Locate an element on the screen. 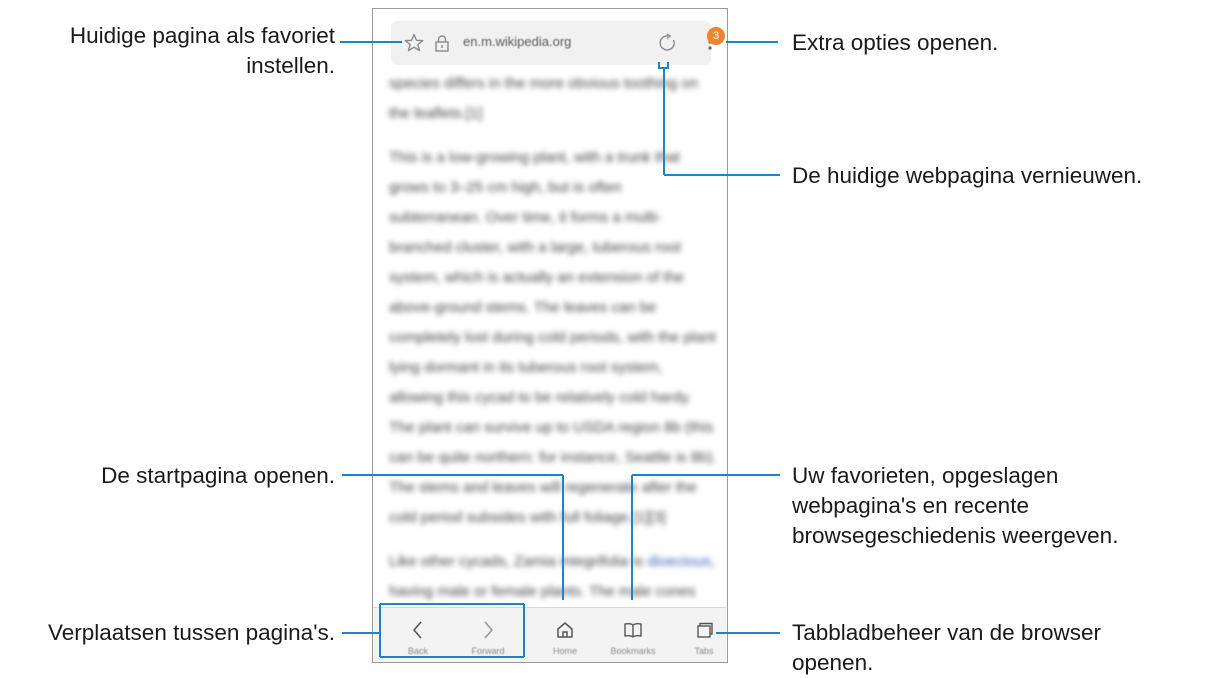 The image size is (1210, 678). annotation-more-options: Extra opties openen. is located at coordinates (895, 42).